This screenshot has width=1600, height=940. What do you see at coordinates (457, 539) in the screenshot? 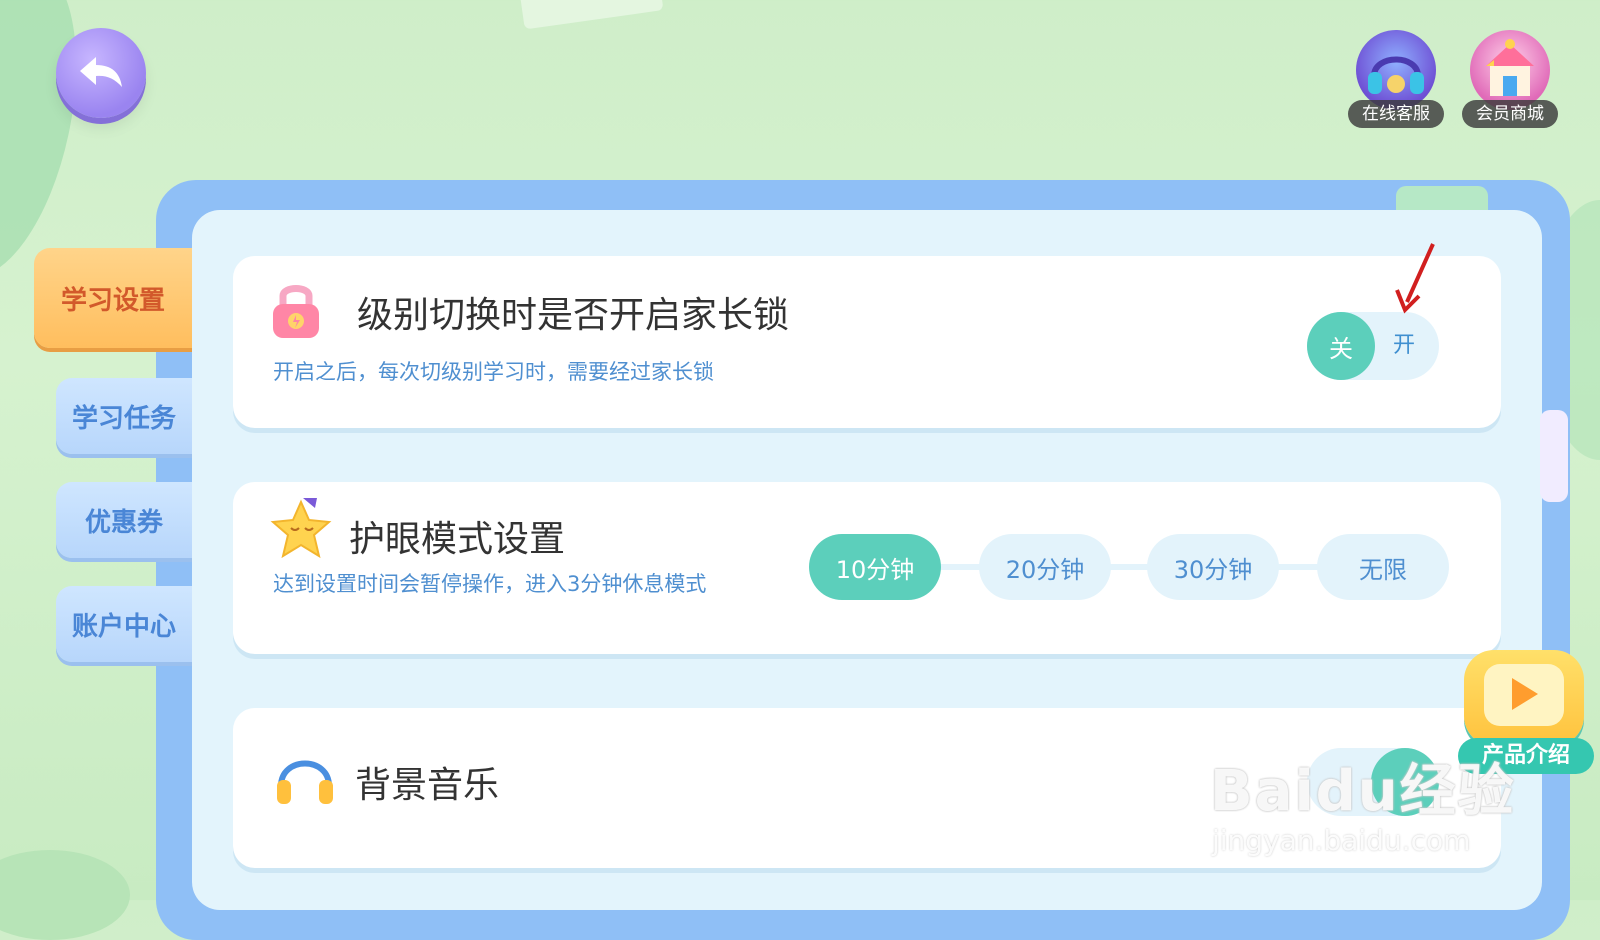
I see `eye-protection-title: 护眼模式设置` at bounding box center [457, 539].